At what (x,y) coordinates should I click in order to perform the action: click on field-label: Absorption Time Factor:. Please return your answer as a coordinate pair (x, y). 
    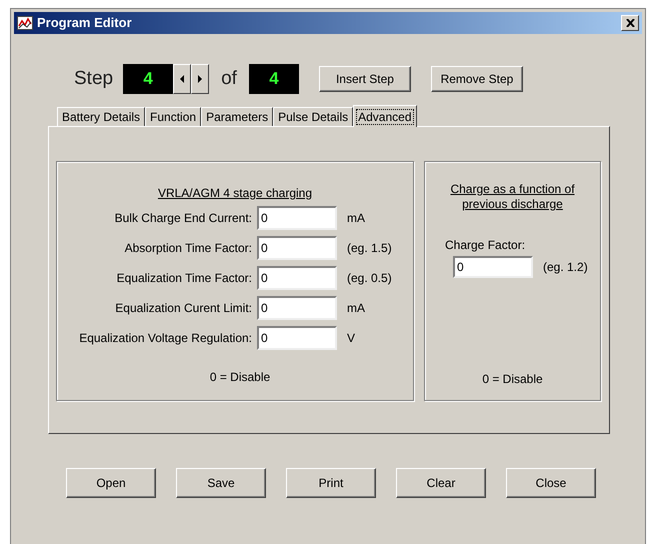
    Looking at the image, I should click on (188, 248).